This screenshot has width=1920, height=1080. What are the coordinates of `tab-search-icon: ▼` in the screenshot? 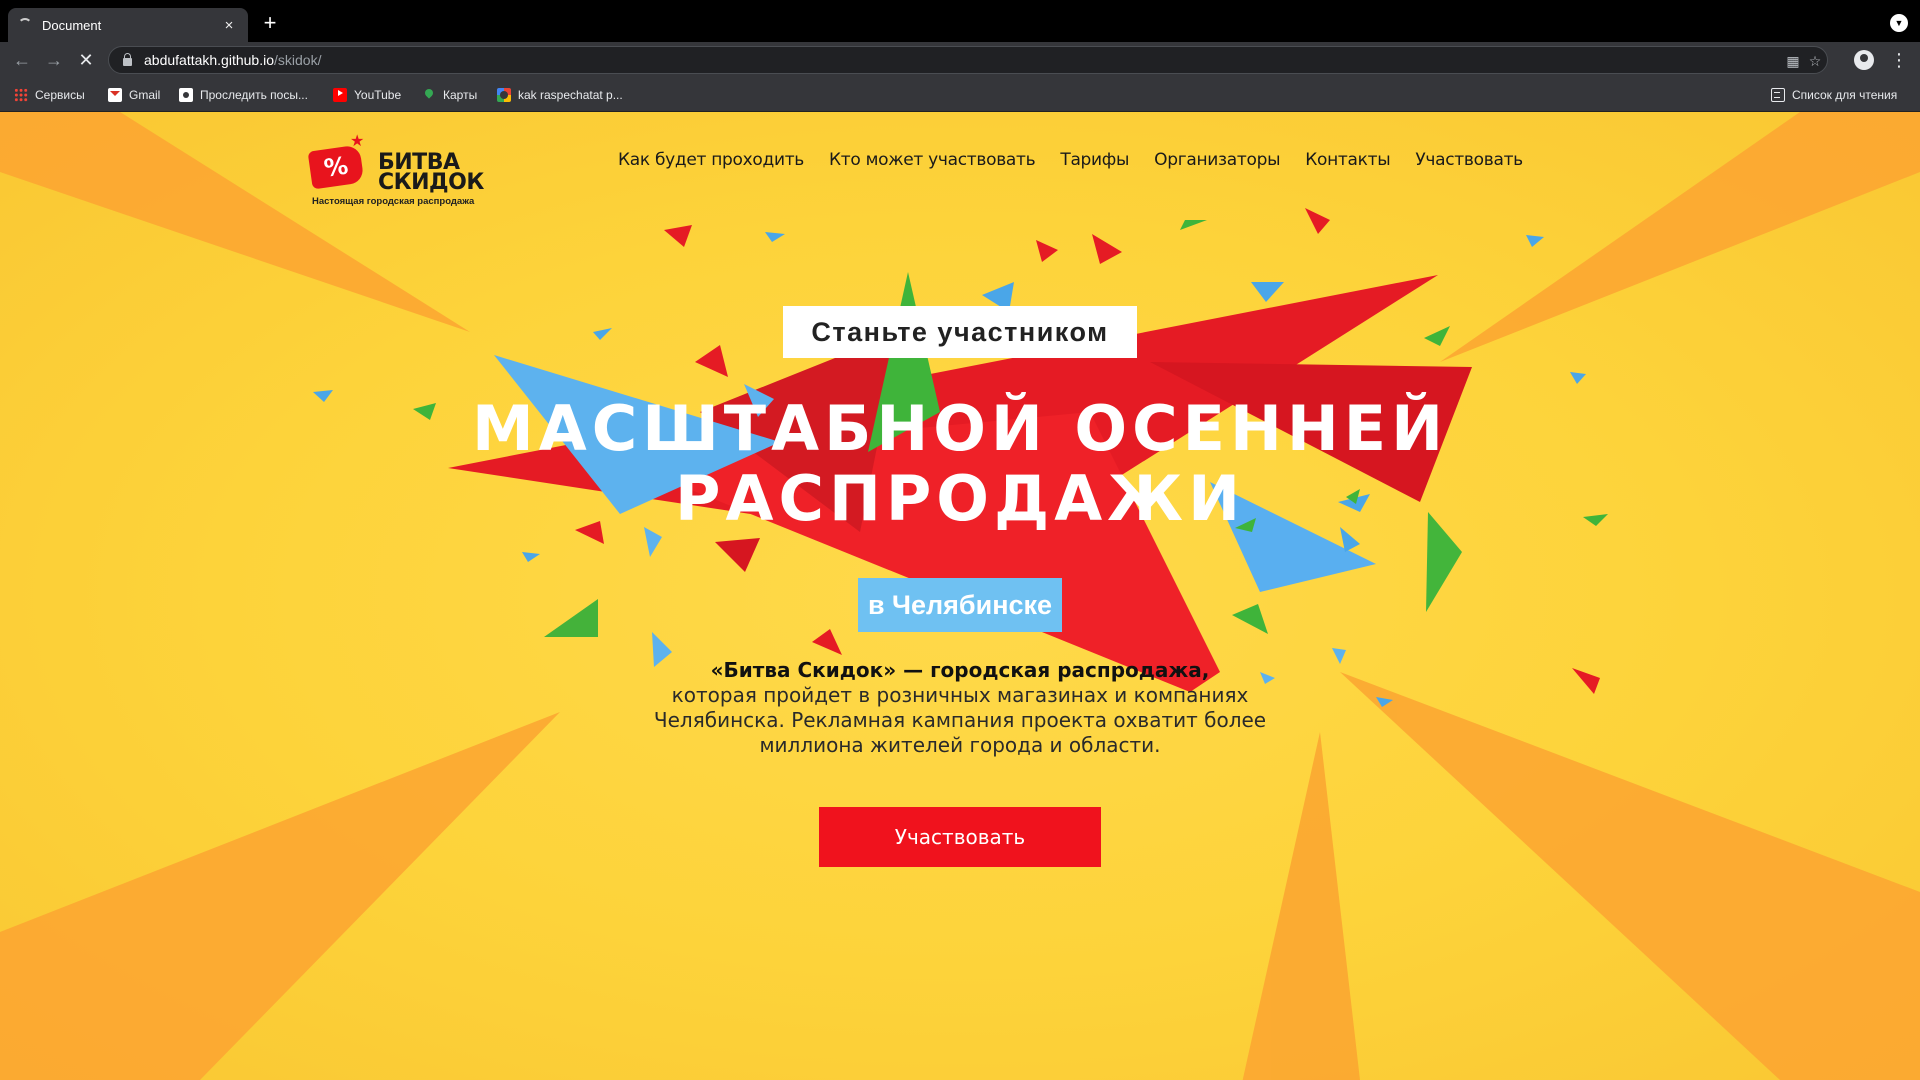 It's located at (1899, 23).